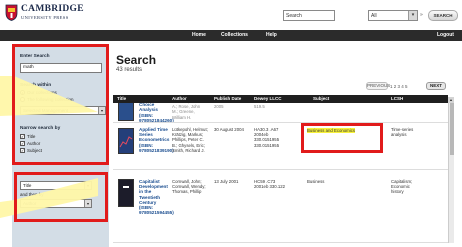 This screenshot has width=462, height=247. What do you see at coordinates (412, 15) in the screenshot?
I see `chevron-down-icon: ▾` at bounding box center [412, 15].